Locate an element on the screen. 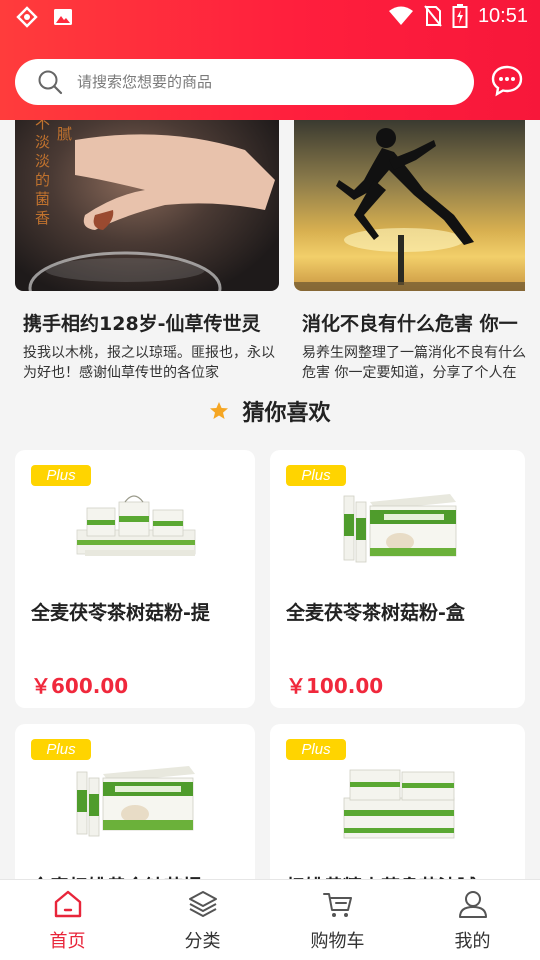 The height and width of the screenshot is (960, 540). status-right-icons: 10:51 is located at coordinates (458, 16).